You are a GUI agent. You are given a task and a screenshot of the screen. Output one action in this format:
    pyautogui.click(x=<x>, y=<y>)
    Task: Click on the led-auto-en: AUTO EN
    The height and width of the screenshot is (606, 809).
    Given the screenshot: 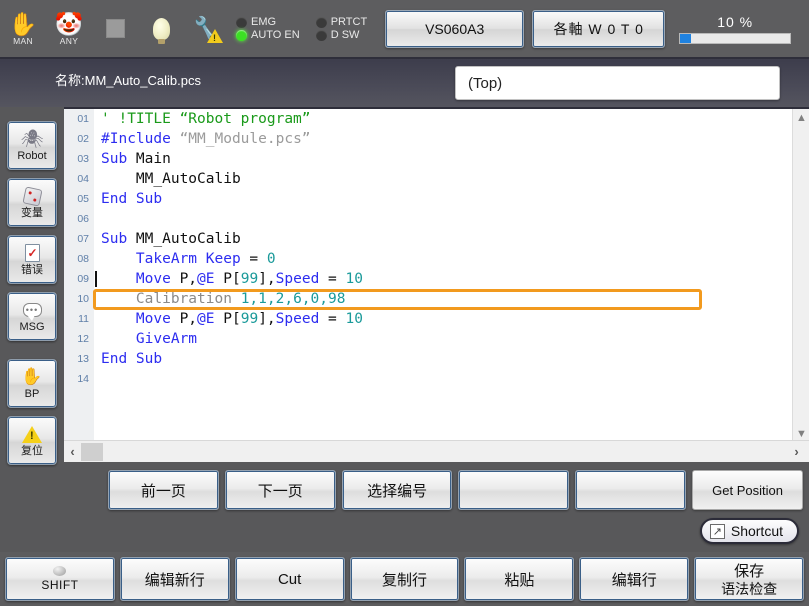 What is the action you would take?
    pyautogui.click(x=268, y=35)
    